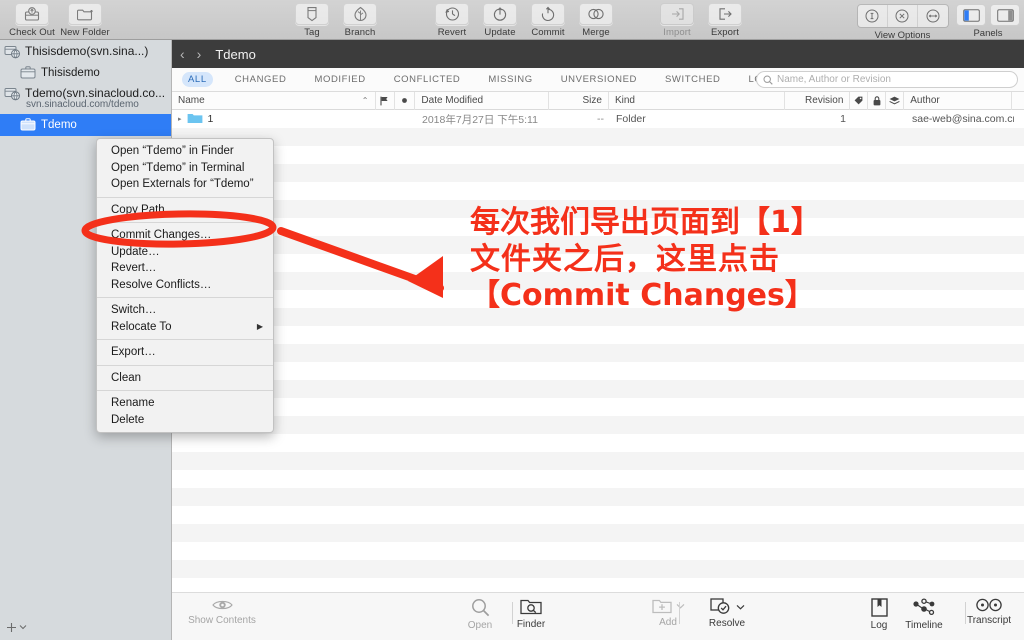 Image resolution: width=1024 pixels, height=640 pixels. I want to click on flag-icon, so click(384, 100).